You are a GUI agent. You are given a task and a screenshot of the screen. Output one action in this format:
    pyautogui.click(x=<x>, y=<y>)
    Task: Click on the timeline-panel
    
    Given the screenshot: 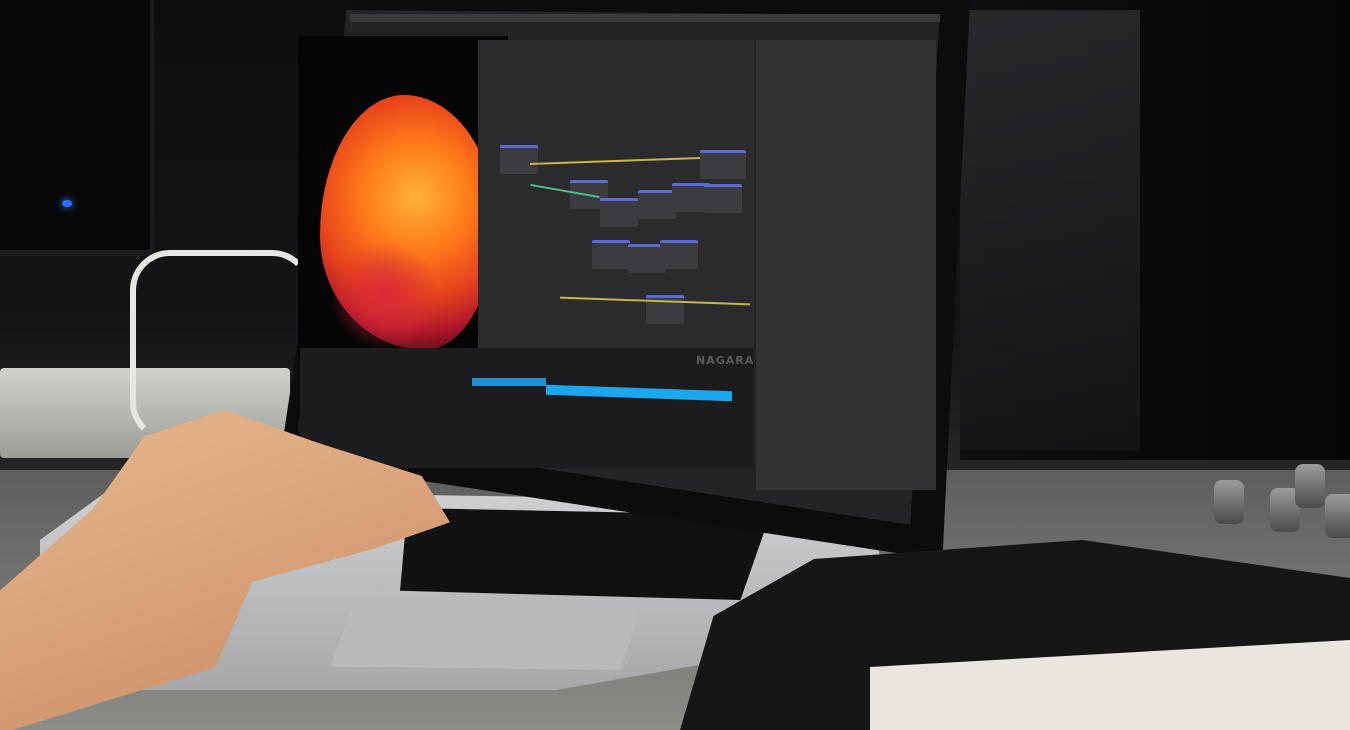 What is the action you would take?
    pyautogui.click(x=527, y=408)
    